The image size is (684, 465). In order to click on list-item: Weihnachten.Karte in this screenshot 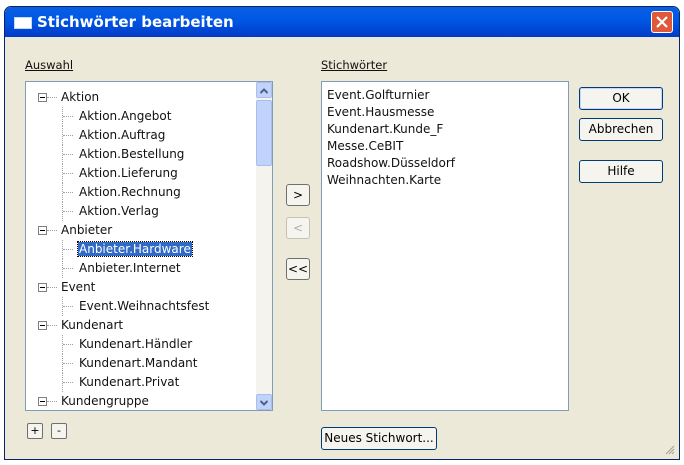, I will do `click(445, 180)`.